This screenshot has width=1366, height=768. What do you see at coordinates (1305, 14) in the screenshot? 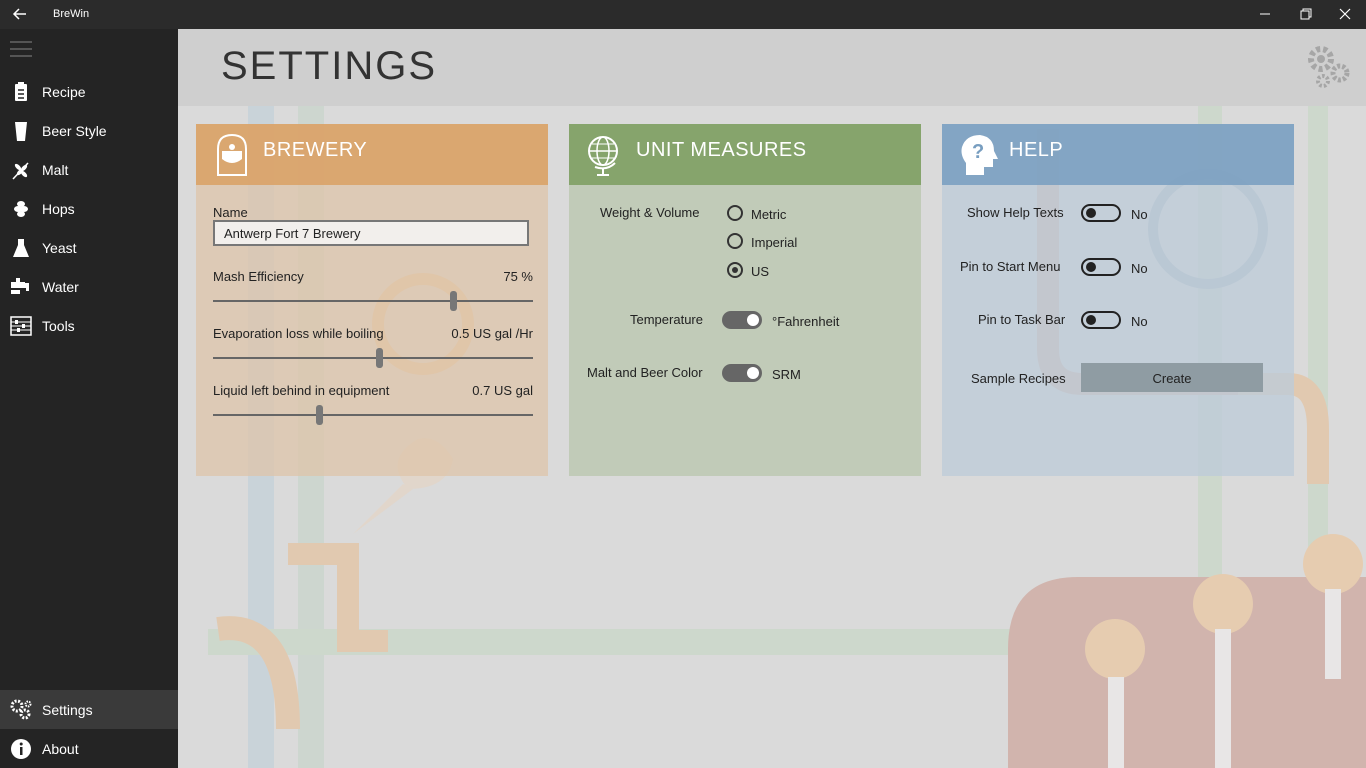
I see `restore-icon` at bounding box center [1305, 14].